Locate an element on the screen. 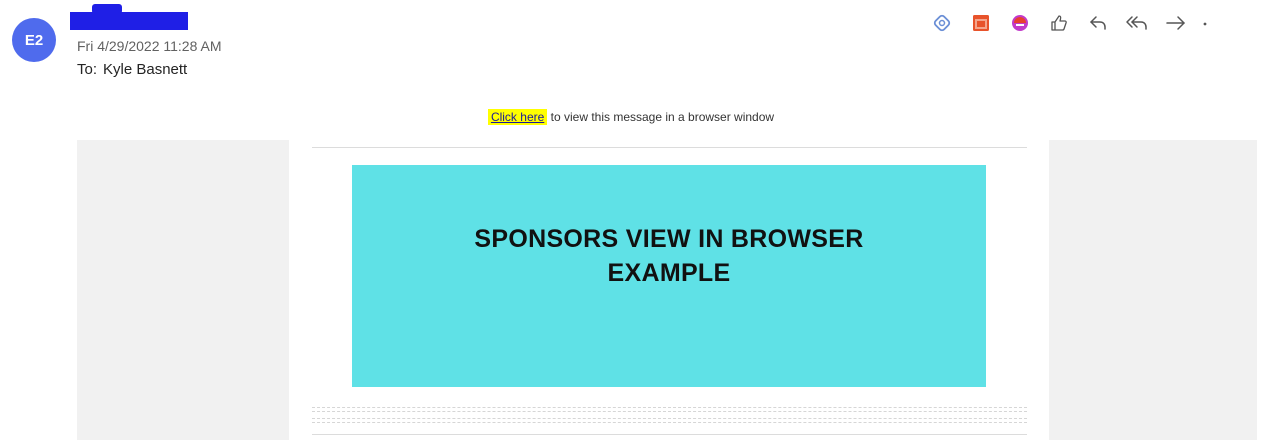  message-date: Fri 4/29/2022 11:28 AM is located at coordinates (149, 46).